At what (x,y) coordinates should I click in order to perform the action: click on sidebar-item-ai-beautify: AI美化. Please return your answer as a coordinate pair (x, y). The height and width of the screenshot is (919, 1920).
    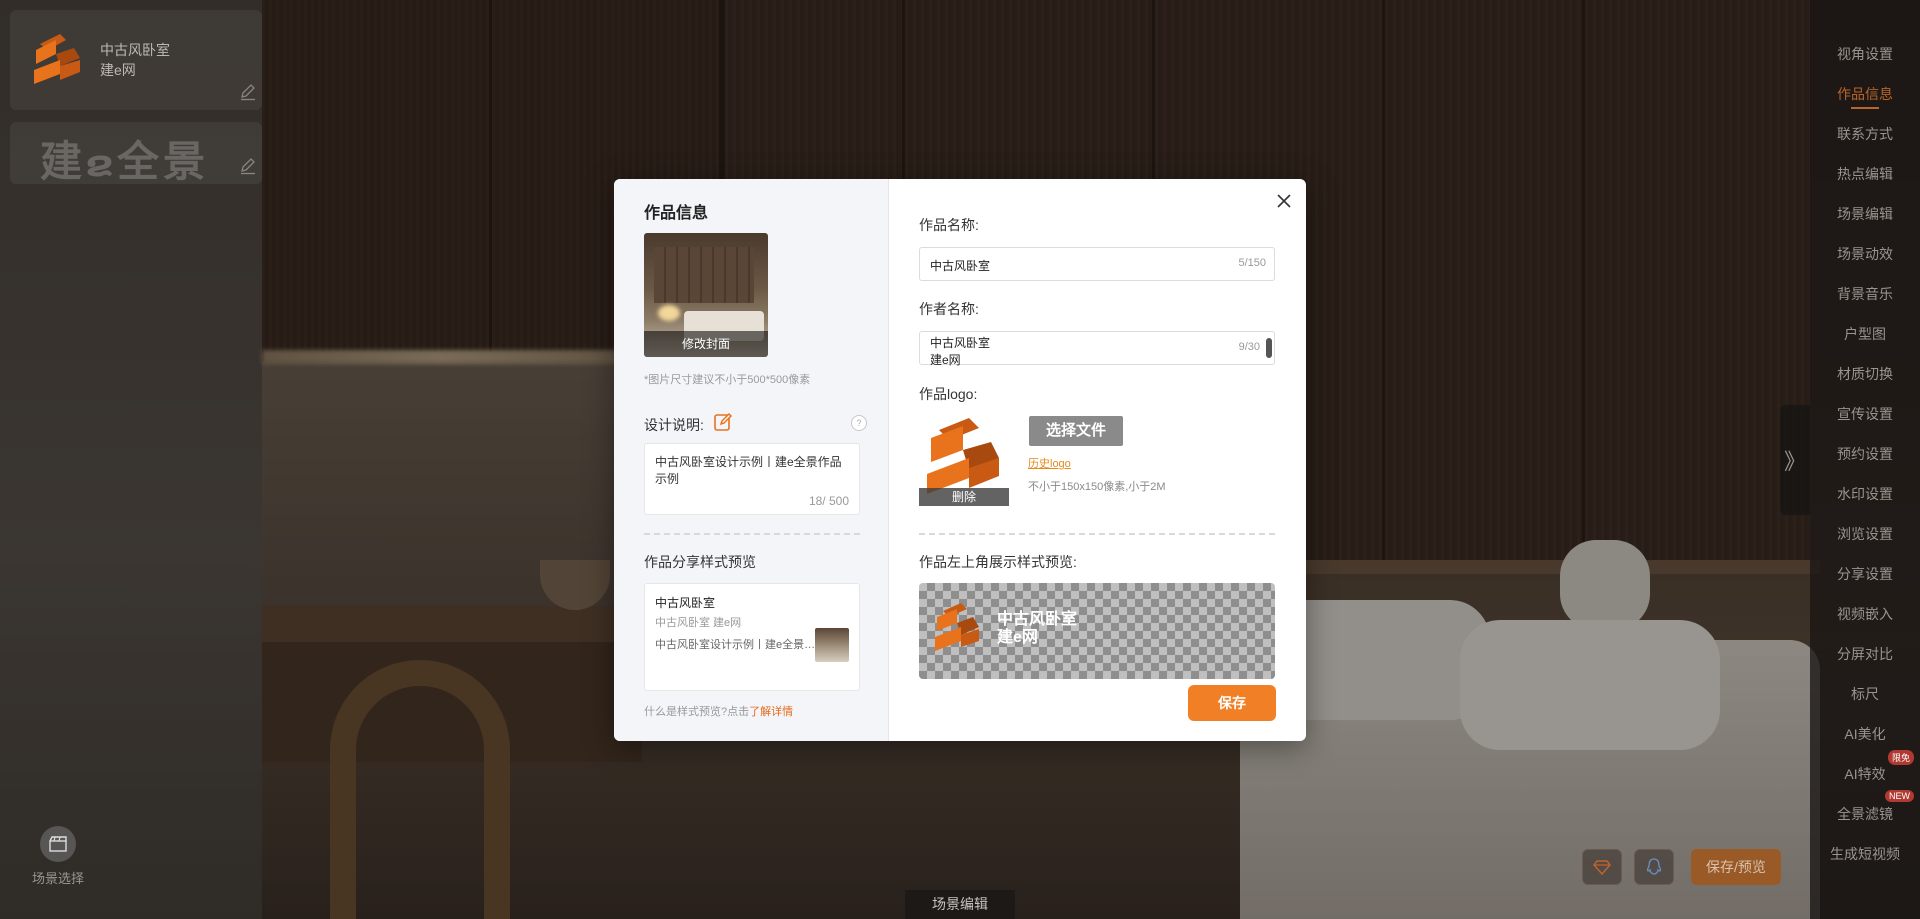
    Looking at the image, I should click on (1865, 734).